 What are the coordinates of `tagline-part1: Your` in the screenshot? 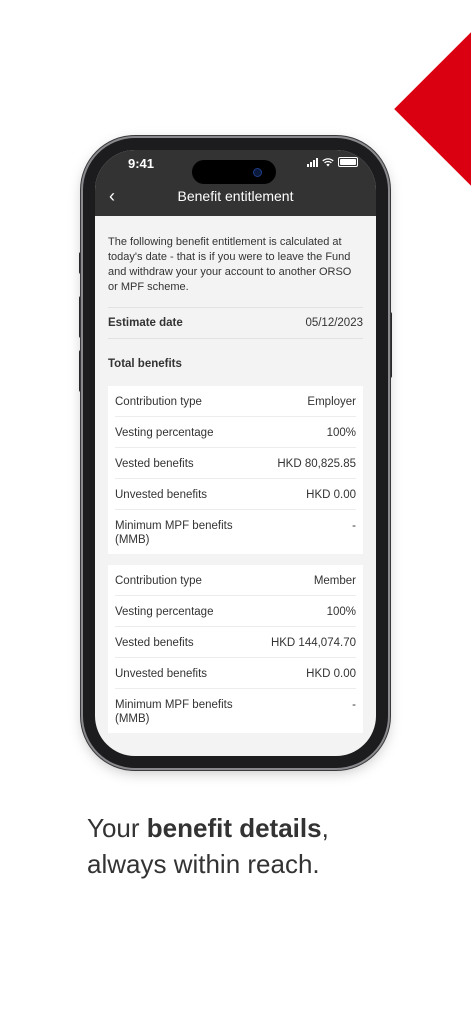 It's located at (117, 828).